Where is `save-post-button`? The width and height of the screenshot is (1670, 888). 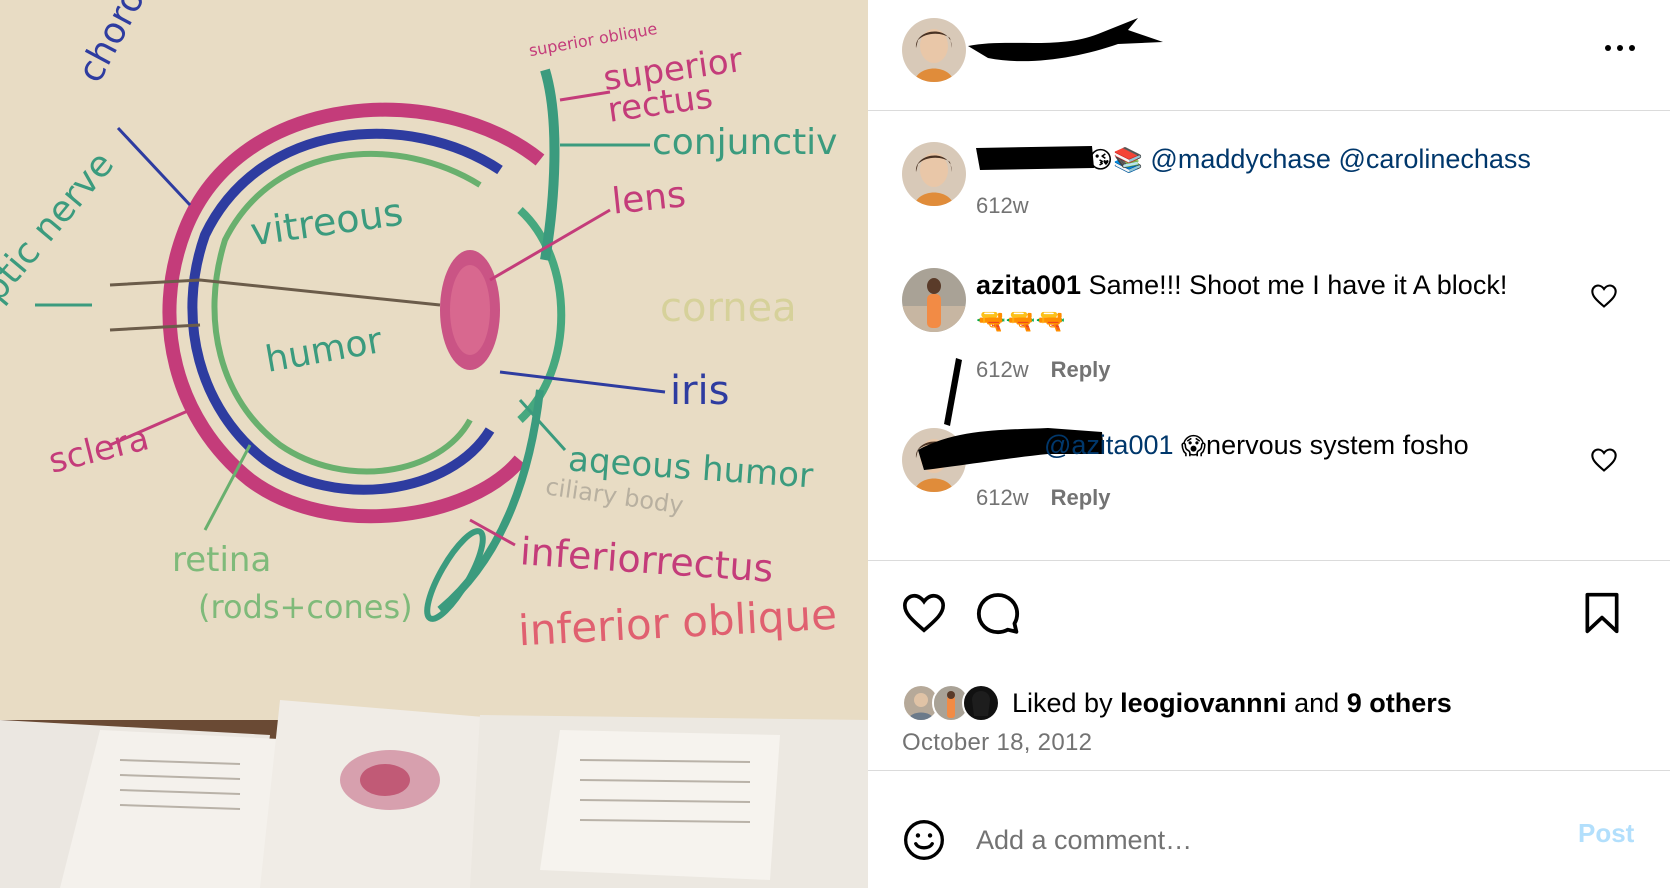
save-post-button is located at coordinates (1602, 615).